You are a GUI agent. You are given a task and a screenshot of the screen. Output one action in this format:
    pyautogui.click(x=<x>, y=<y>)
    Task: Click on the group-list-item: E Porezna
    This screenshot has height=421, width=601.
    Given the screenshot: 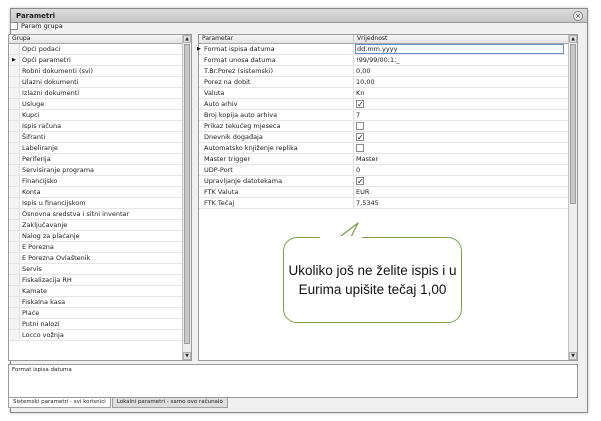 What is the action you would take?
    pyautogui.click(x=96, y=247)
    